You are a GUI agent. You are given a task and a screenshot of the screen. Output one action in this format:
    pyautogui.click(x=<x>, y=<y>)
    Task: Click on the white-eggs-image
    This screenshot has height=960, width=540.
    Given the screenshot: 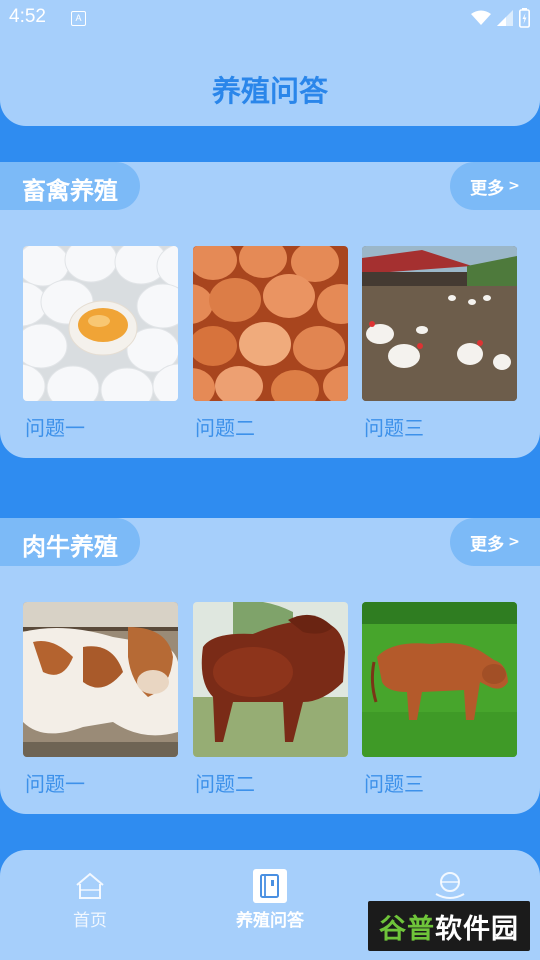 What is the action you would take?
    pyautogui.click(x=100, y=323)
    